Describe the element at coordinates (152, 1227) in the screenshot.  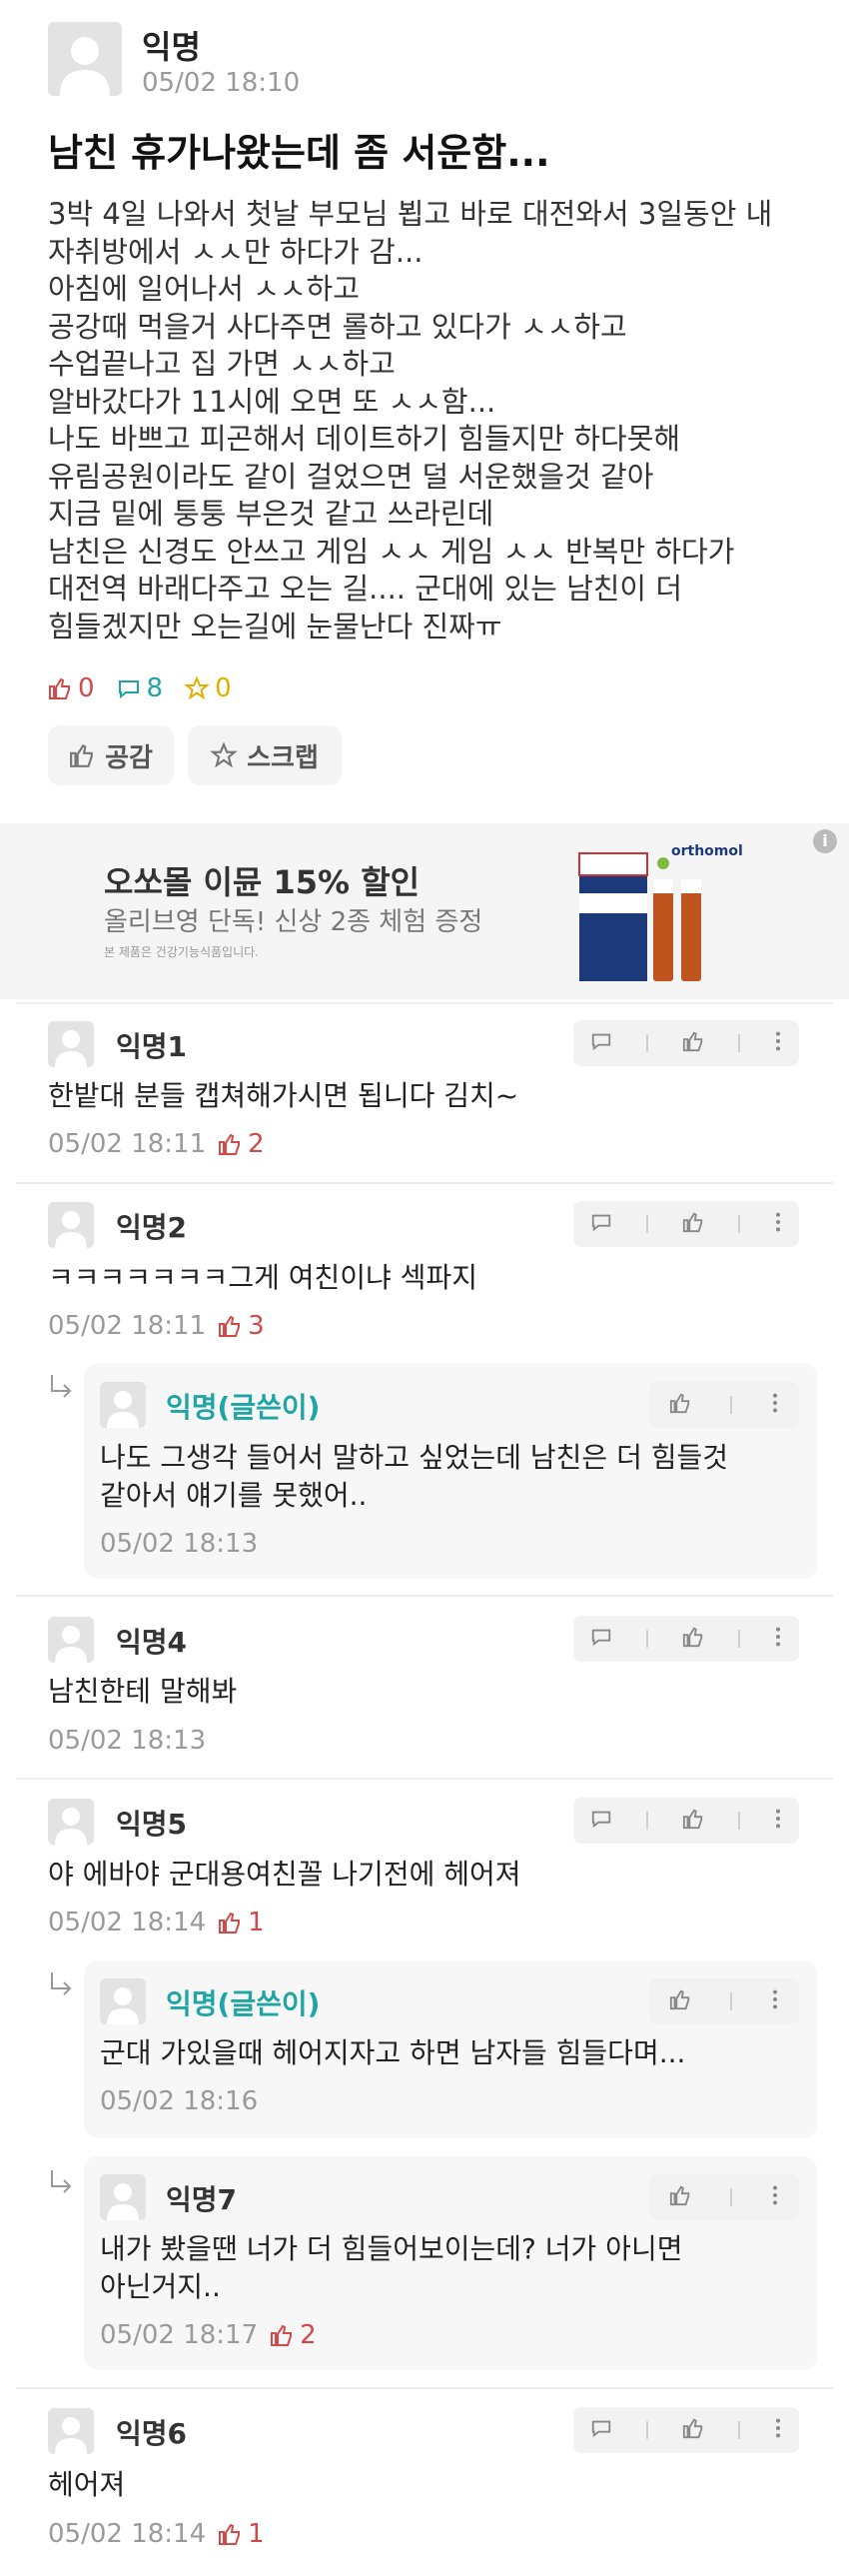
I see `comment-author: 익명2` at that location.